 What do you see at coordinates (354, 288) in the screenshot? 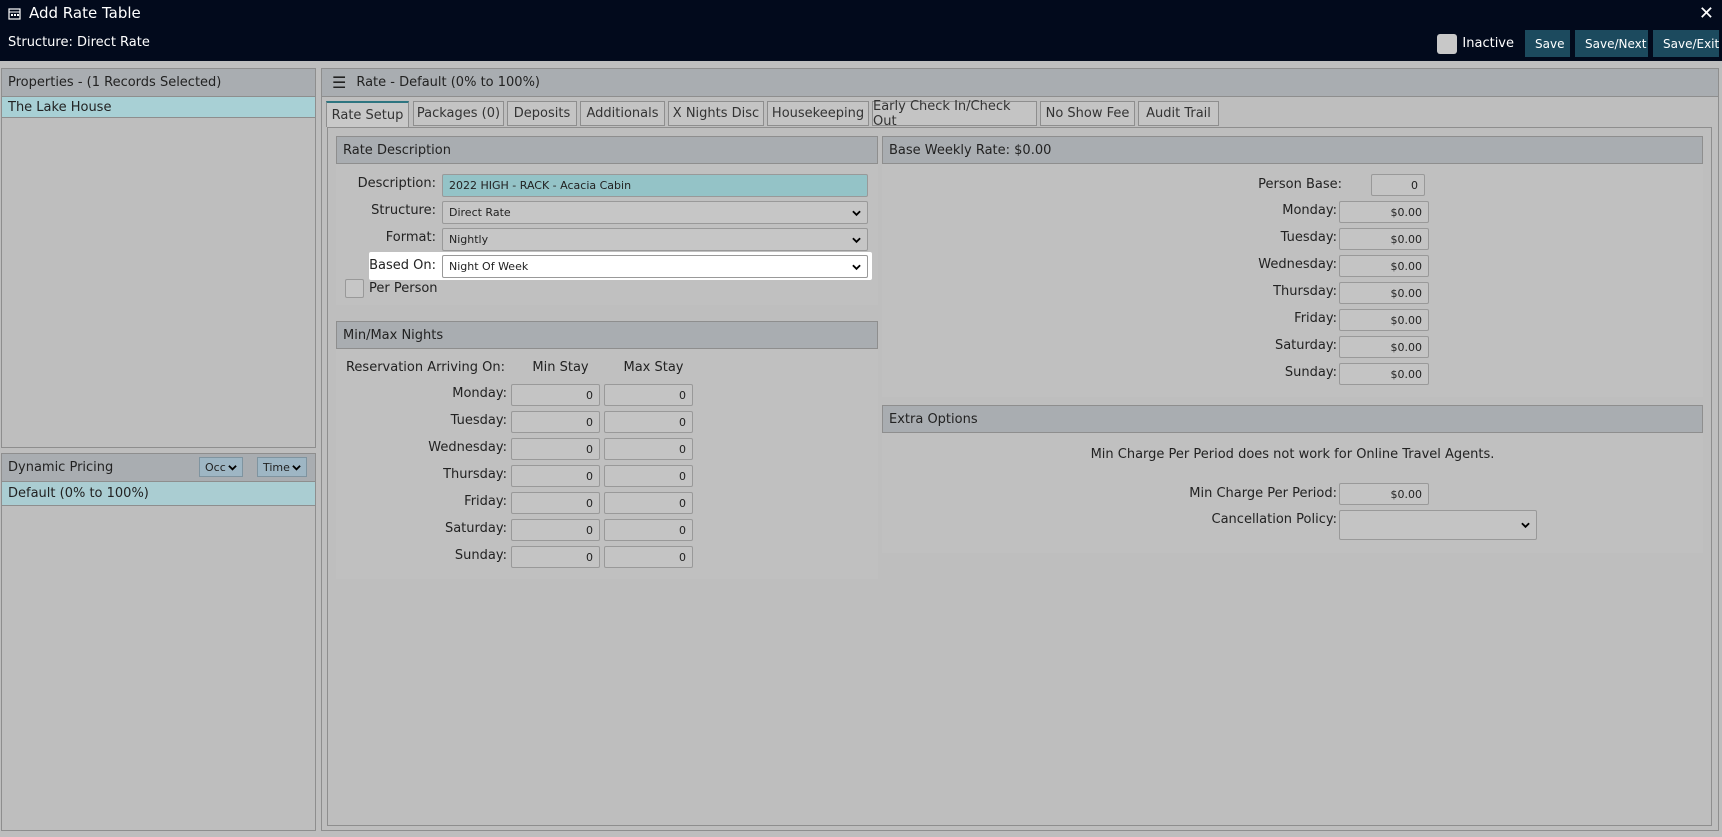
I see `per-person-checkbox` at bounding box center [354, 288].